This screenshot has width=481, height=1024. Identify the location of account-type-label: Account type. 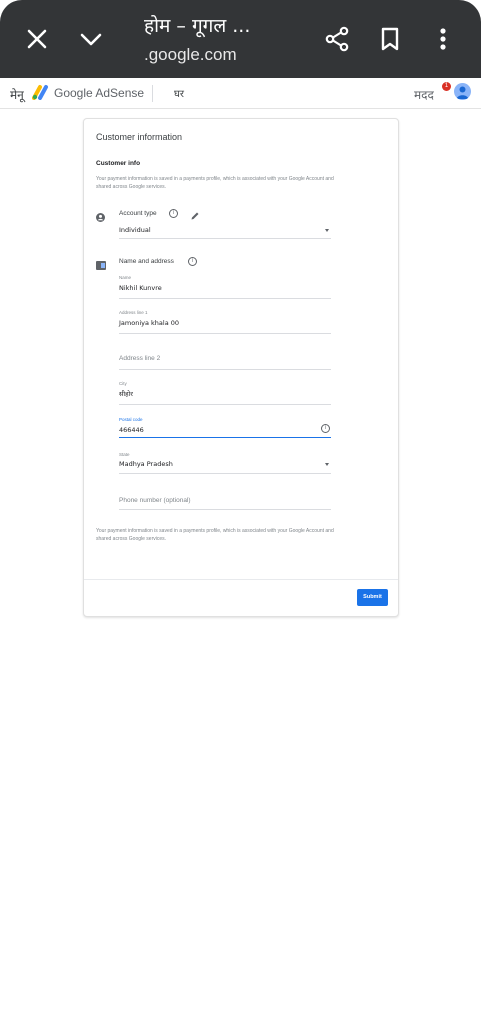
(138, 213).